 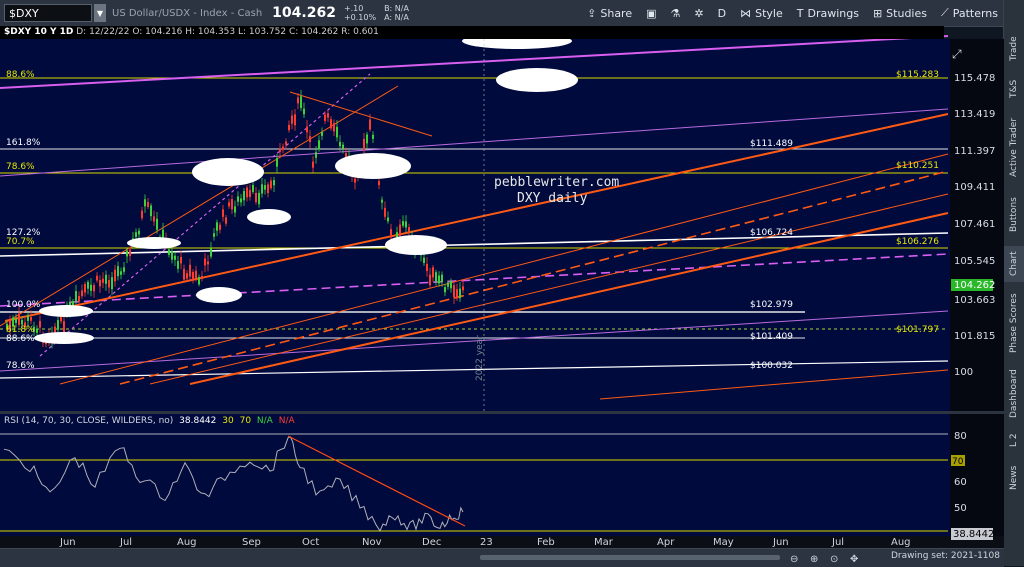 I want to click on drawing-set-label: Drawing set: 2021-1108, so click(x=945, y=556).